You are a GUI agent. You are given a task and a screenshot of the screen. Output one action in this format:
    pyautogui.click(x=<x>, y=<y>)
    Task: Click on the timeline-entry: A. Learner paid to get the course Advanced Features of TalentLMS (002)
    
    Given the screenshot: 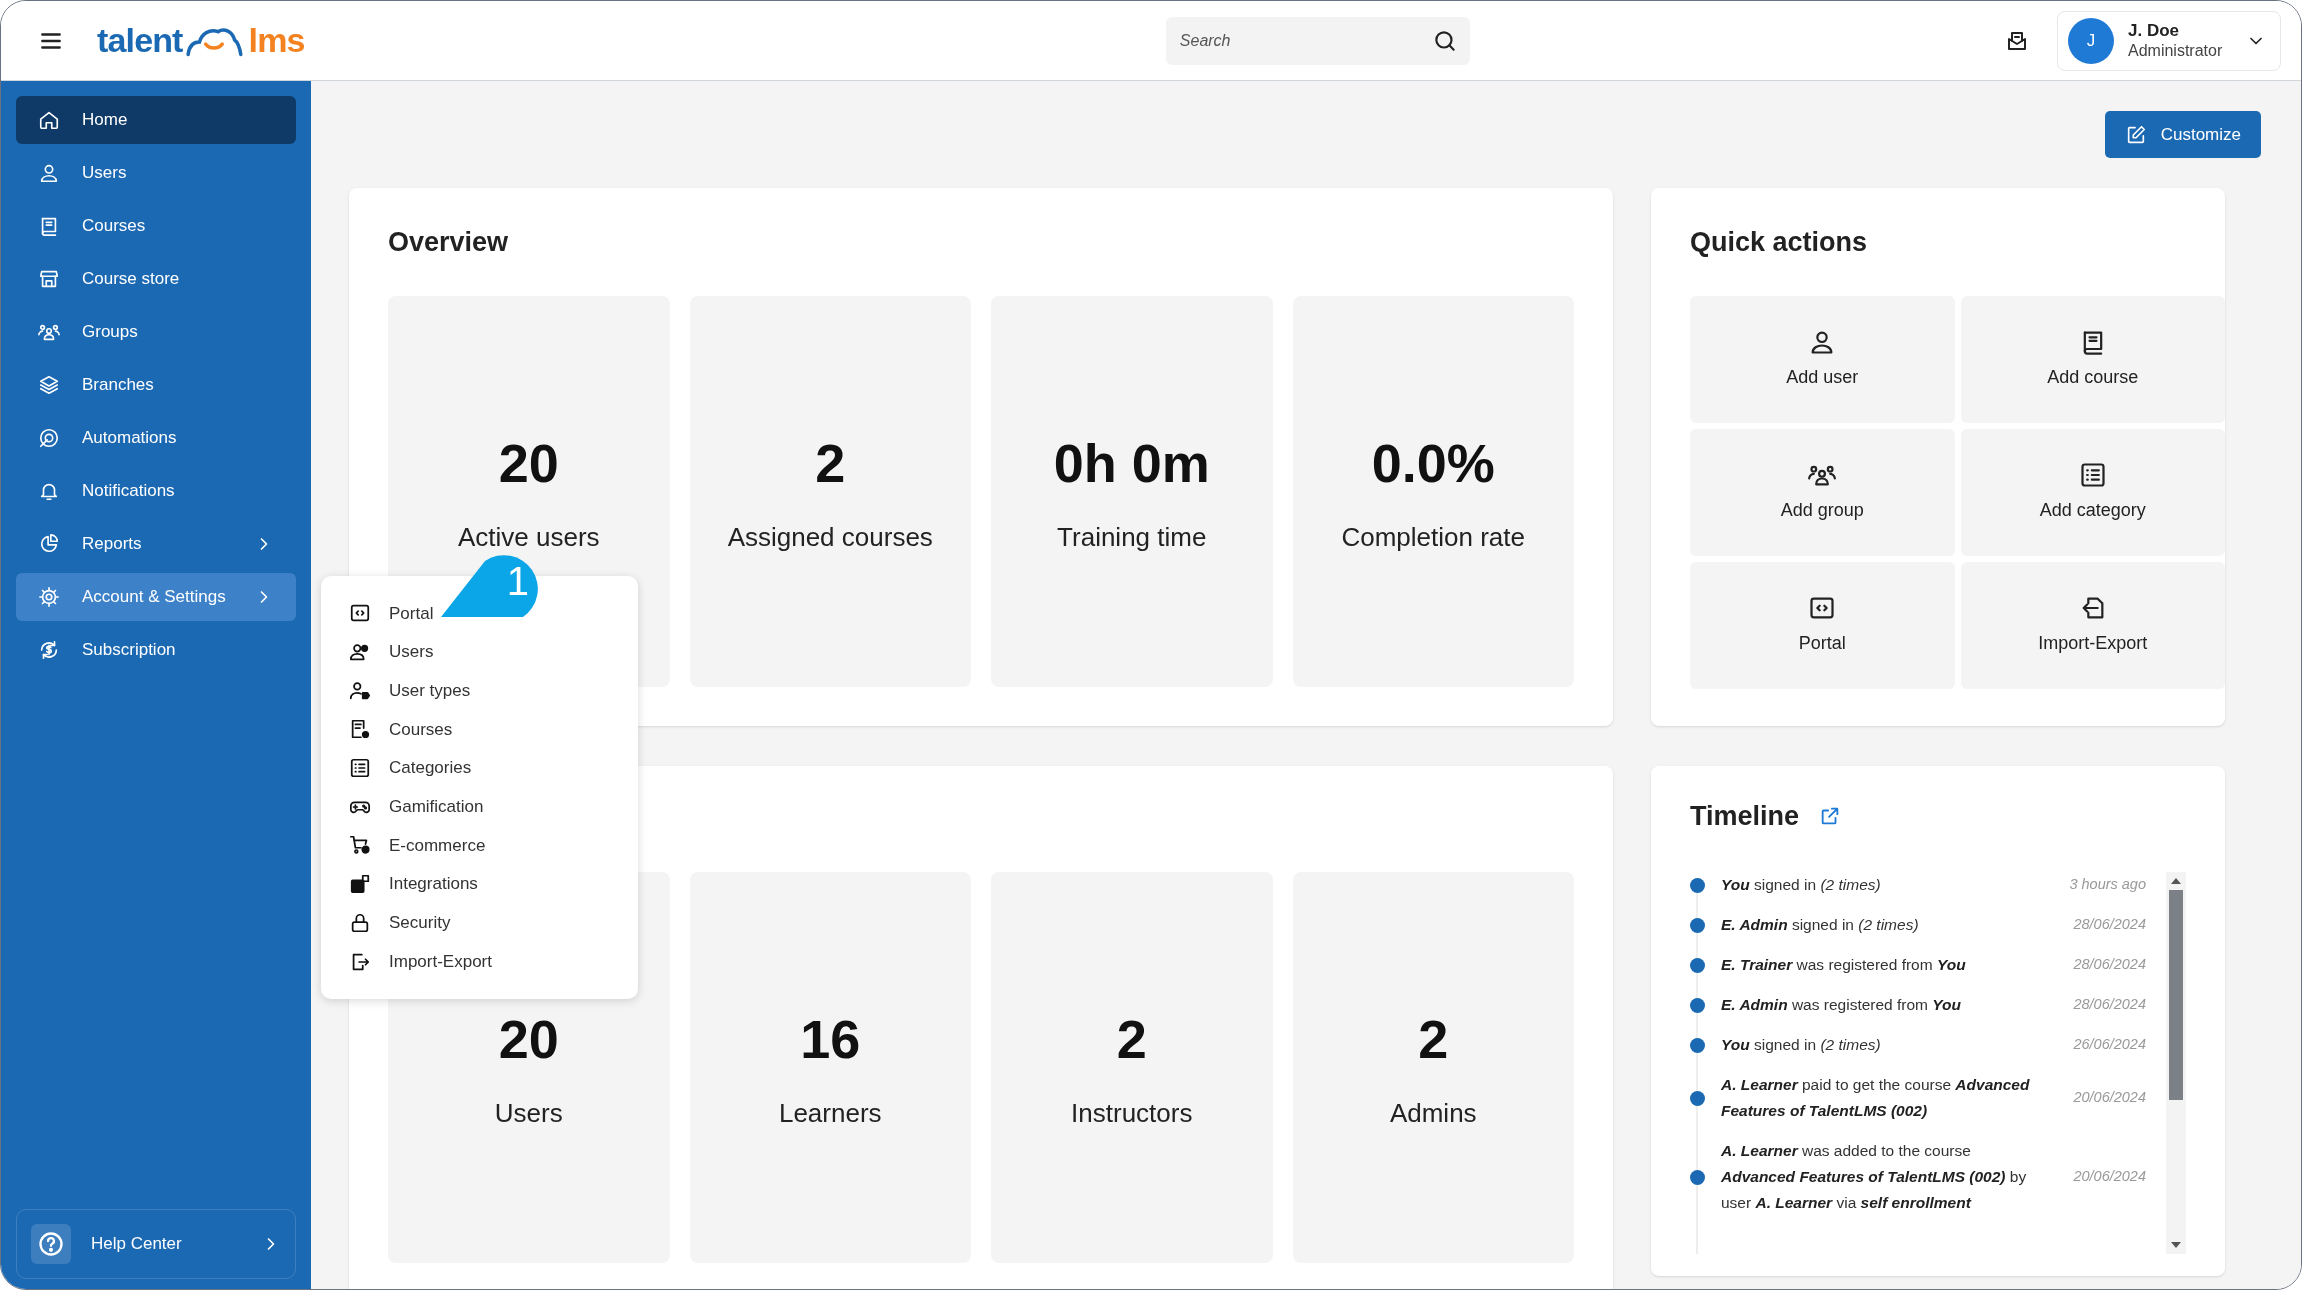 What is the action you would take?
    pyautogui.click(x=1875, y=1098)
    